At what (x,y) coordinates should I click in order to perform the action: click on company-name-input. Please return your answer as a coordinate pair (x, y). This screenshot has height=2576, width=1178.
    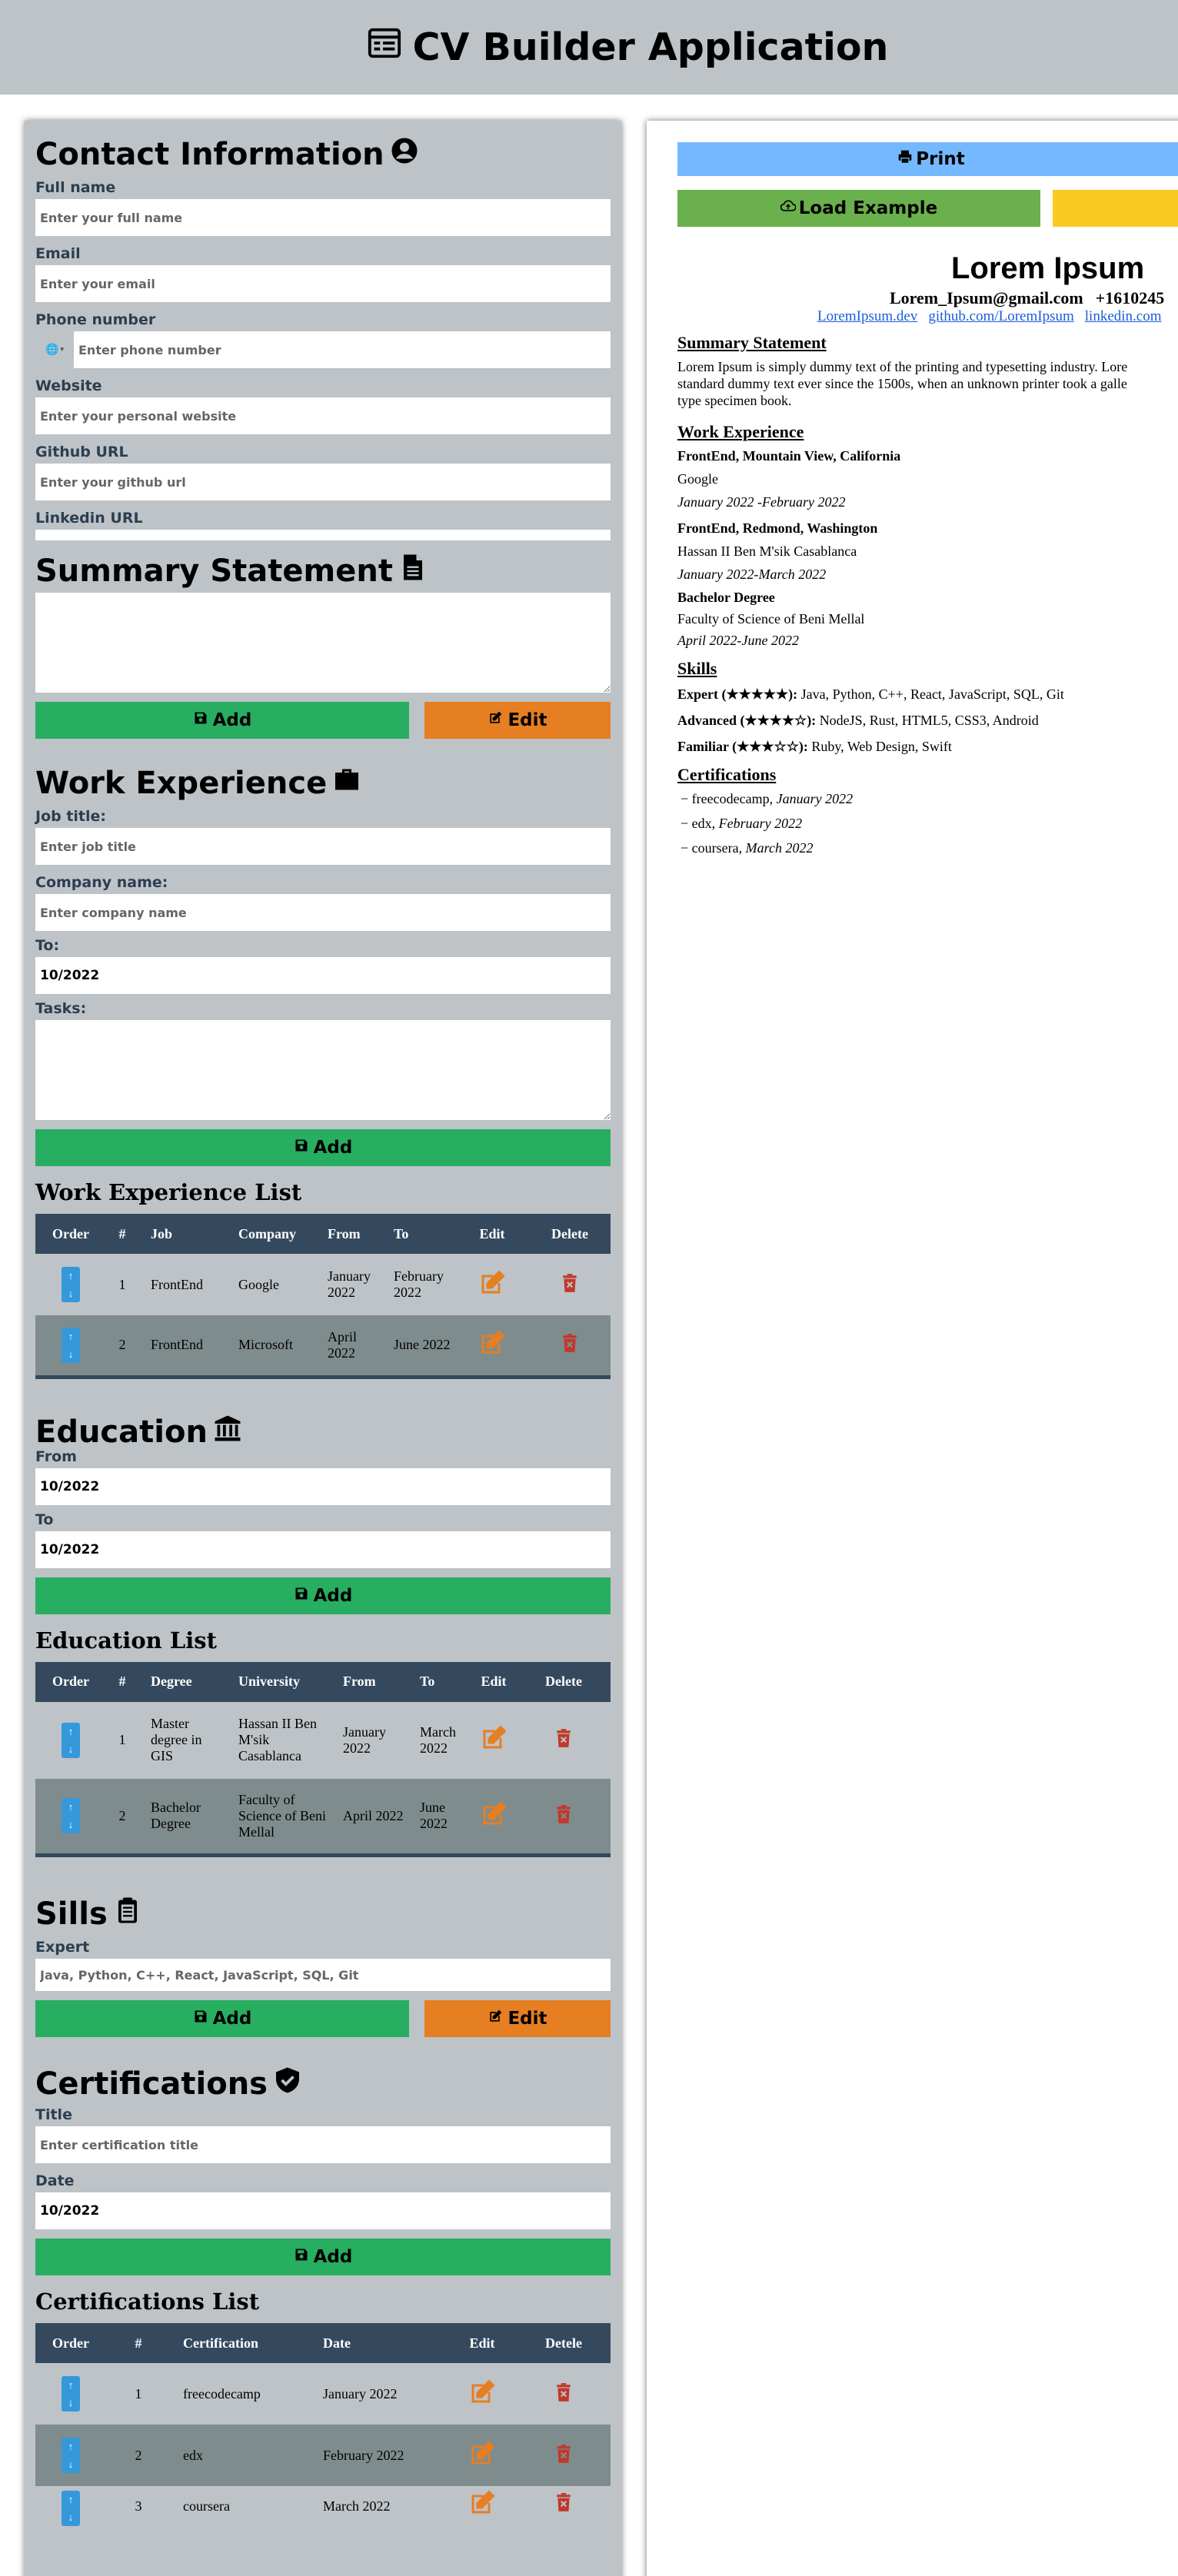
    Looking at the image, I should click on (323, 912).